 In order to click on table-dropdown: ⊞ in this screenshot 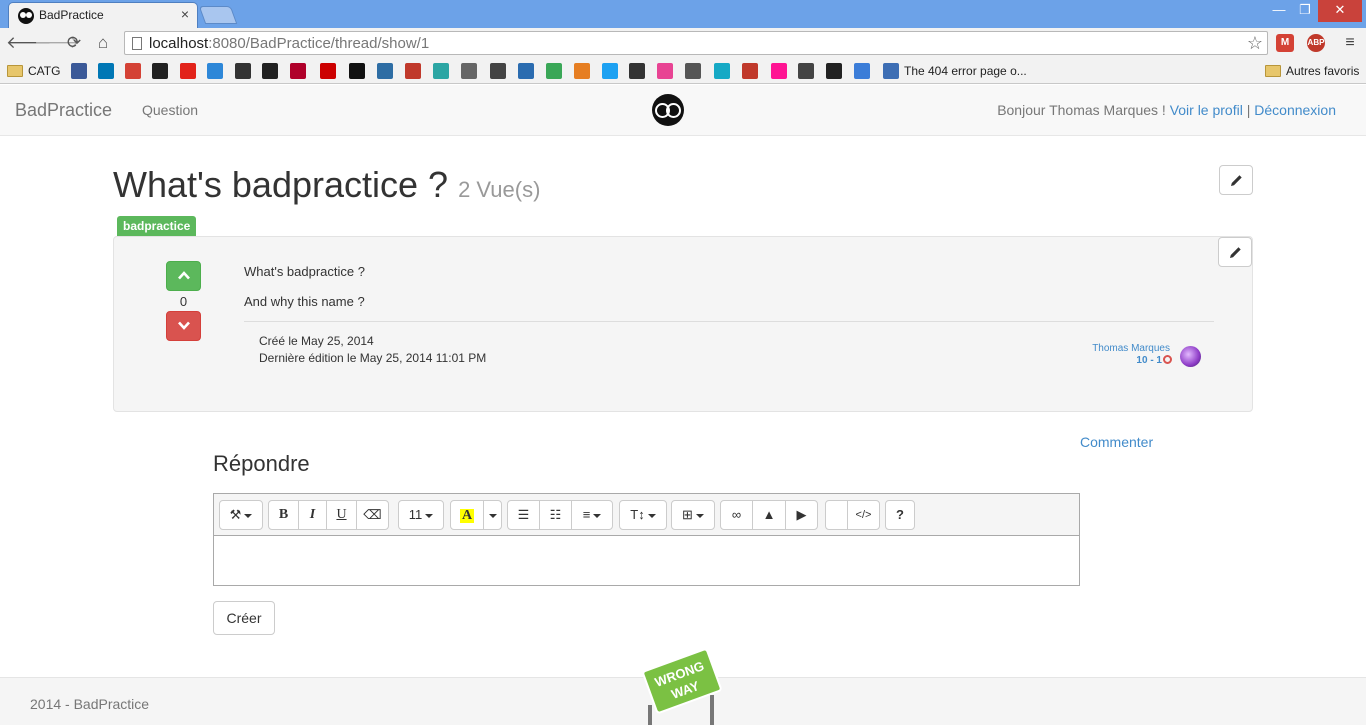, I will do `click(693, 515)`.